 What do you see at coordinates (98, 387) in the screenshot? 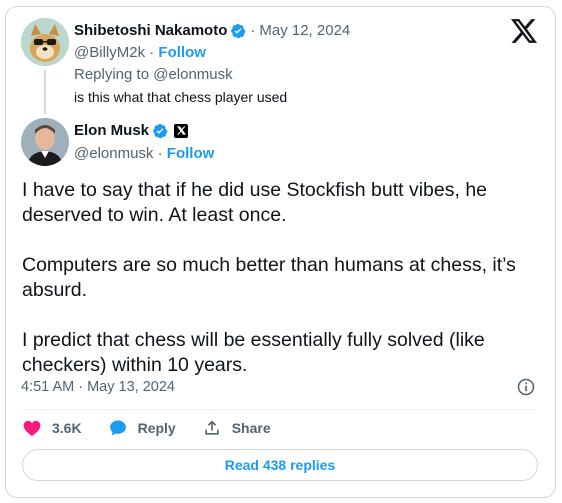
I see `tweet-timestamp: 4:51 AM · May 13, 2024` at bounding box center [98, 387].